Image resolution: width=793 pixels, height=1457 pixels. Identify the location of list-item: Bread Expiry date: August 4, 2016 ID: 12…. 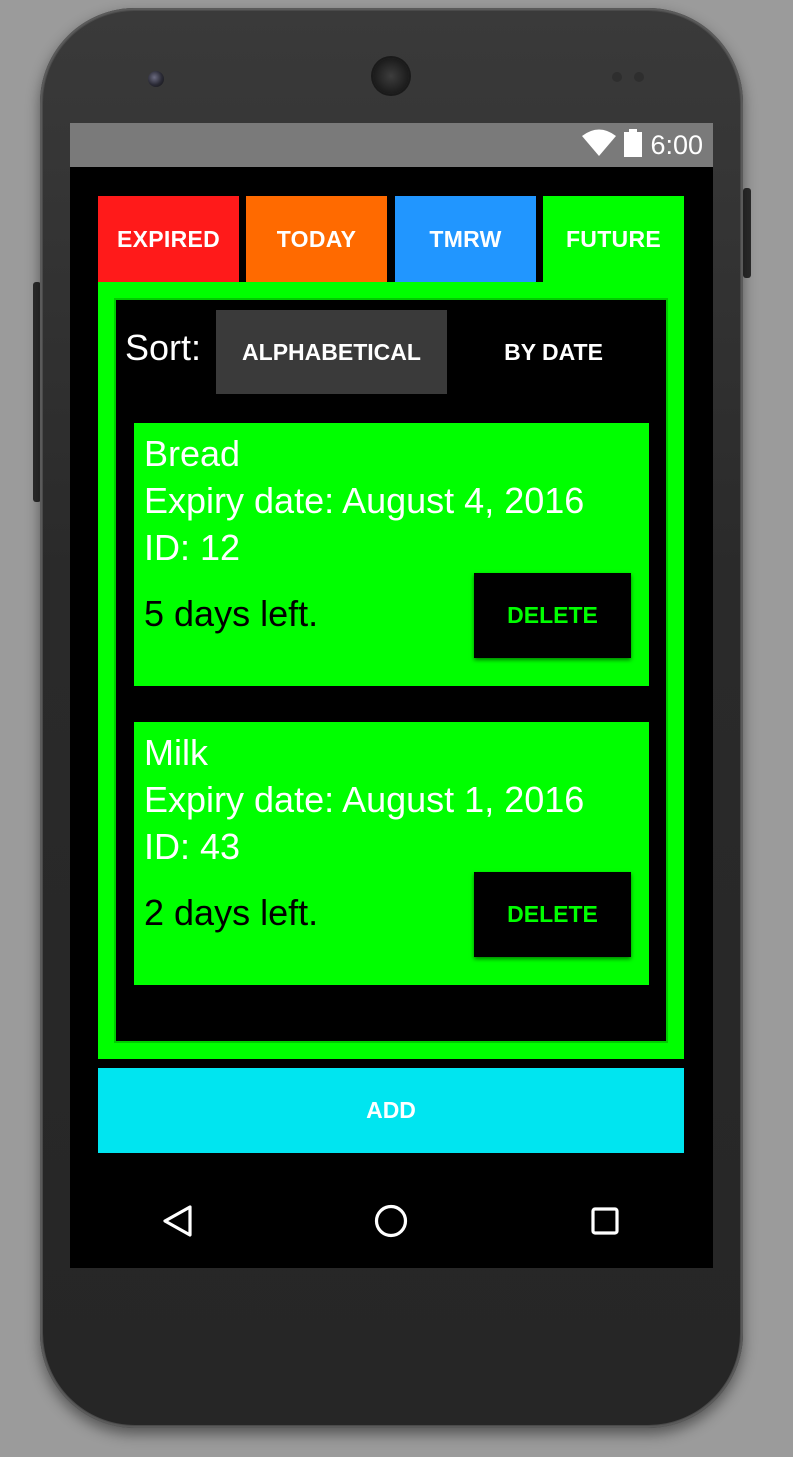
(391, 554).